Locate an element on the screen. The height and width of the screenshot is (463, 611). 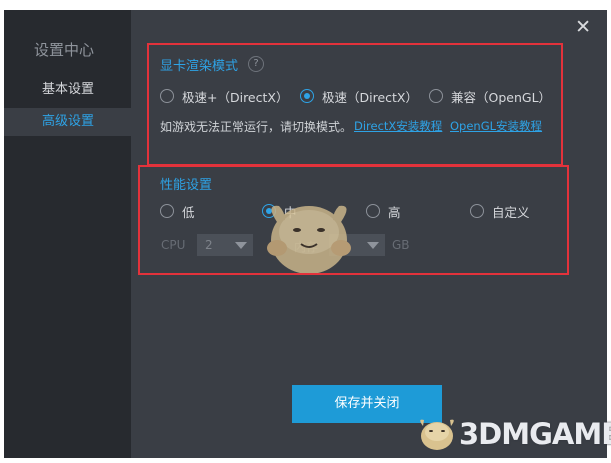
sidebar-title: 设置中心 is located at coordinates (64, 50).